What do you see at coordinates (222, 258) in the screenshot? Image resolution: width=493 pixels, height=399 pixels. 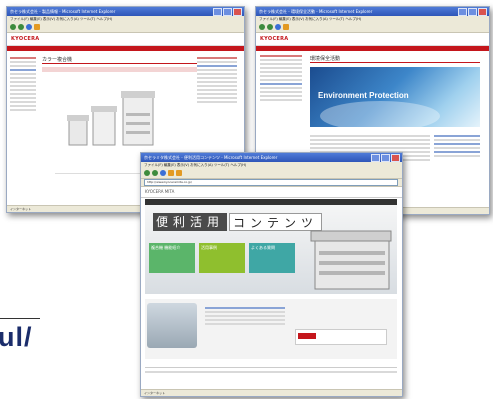 I see `feature-card-2: 活用事例` at bounding box center [222, 258].